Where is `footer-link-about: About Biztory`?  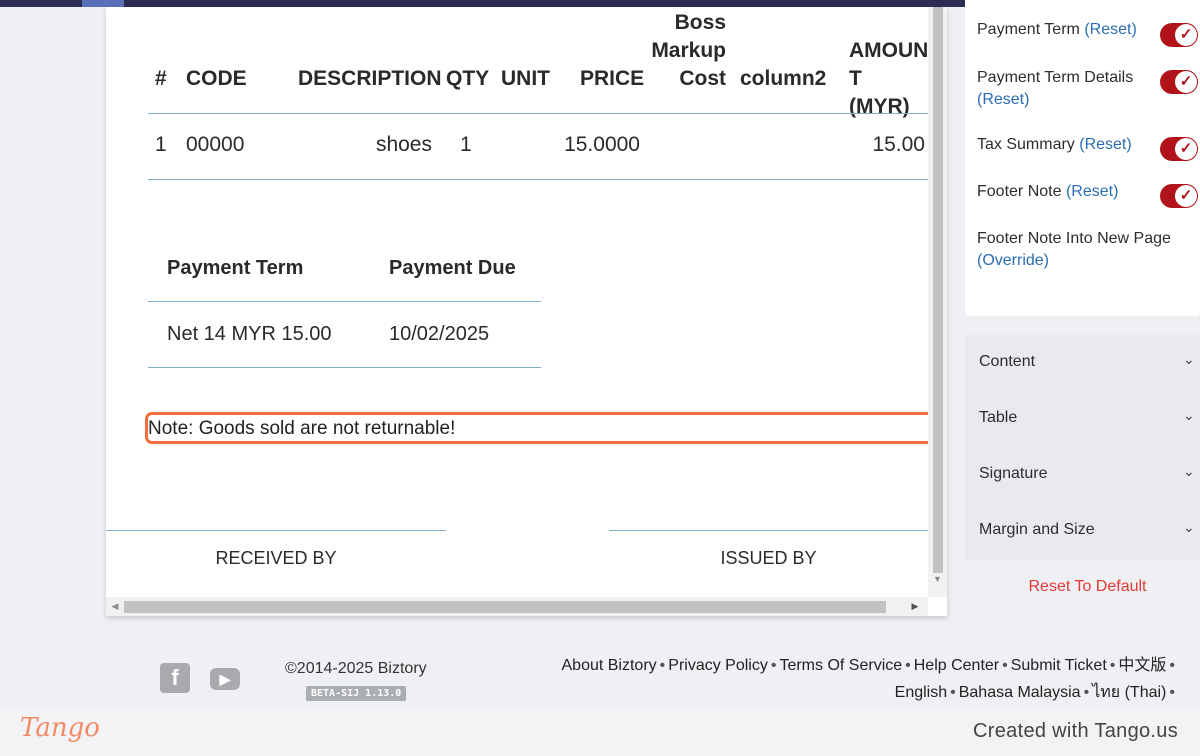
footer-link-about: About Biztory is located at coordinates (609, 665).